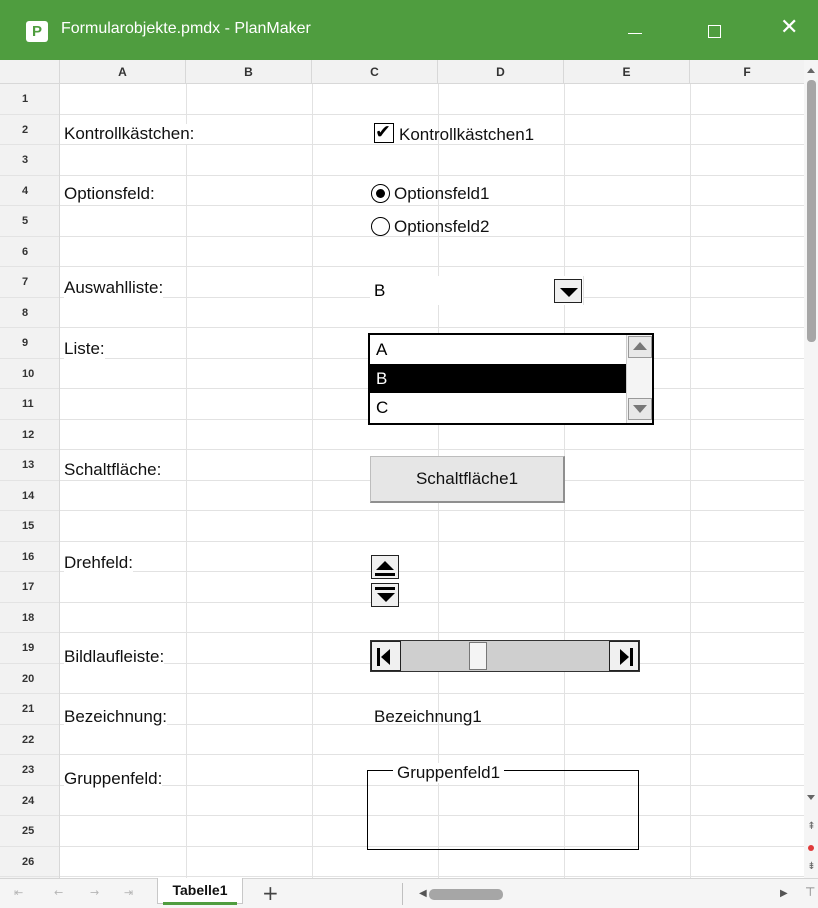  What do you see at coordinates (477, 290) in the screenshot?
I see `combo-box: B` at bounding box center [477, 290].